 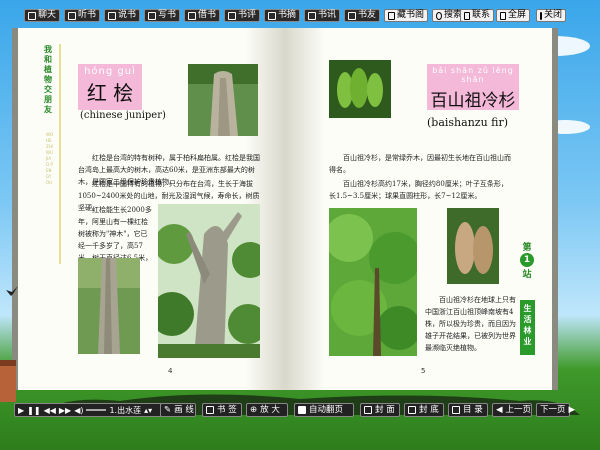 What do you see at coordinates (424, 410) in the screenshot?
I see `back-cover-button: 封 底` at bounding box center [424, 410].